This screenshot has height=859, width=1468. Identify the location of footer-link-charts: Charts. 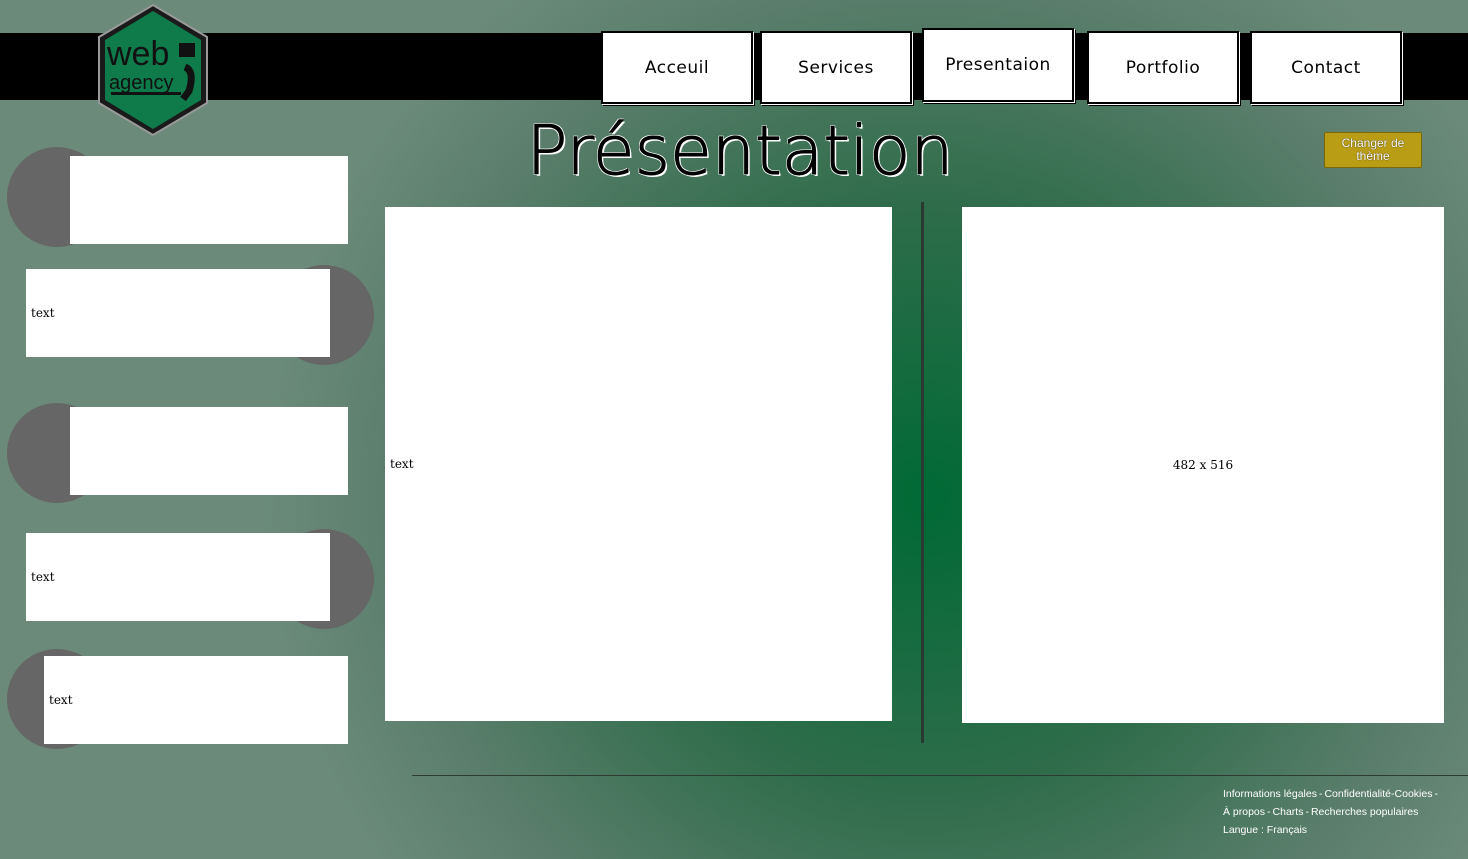
(1288, 812).